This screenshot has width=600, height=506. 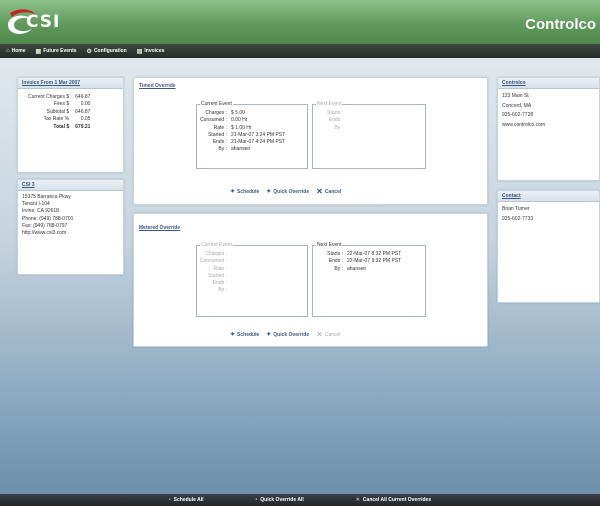 What do you see at coordinates (213, 120) in the screenshot?
I see `event-label: Consumed :` at bounding box center [213, 120].